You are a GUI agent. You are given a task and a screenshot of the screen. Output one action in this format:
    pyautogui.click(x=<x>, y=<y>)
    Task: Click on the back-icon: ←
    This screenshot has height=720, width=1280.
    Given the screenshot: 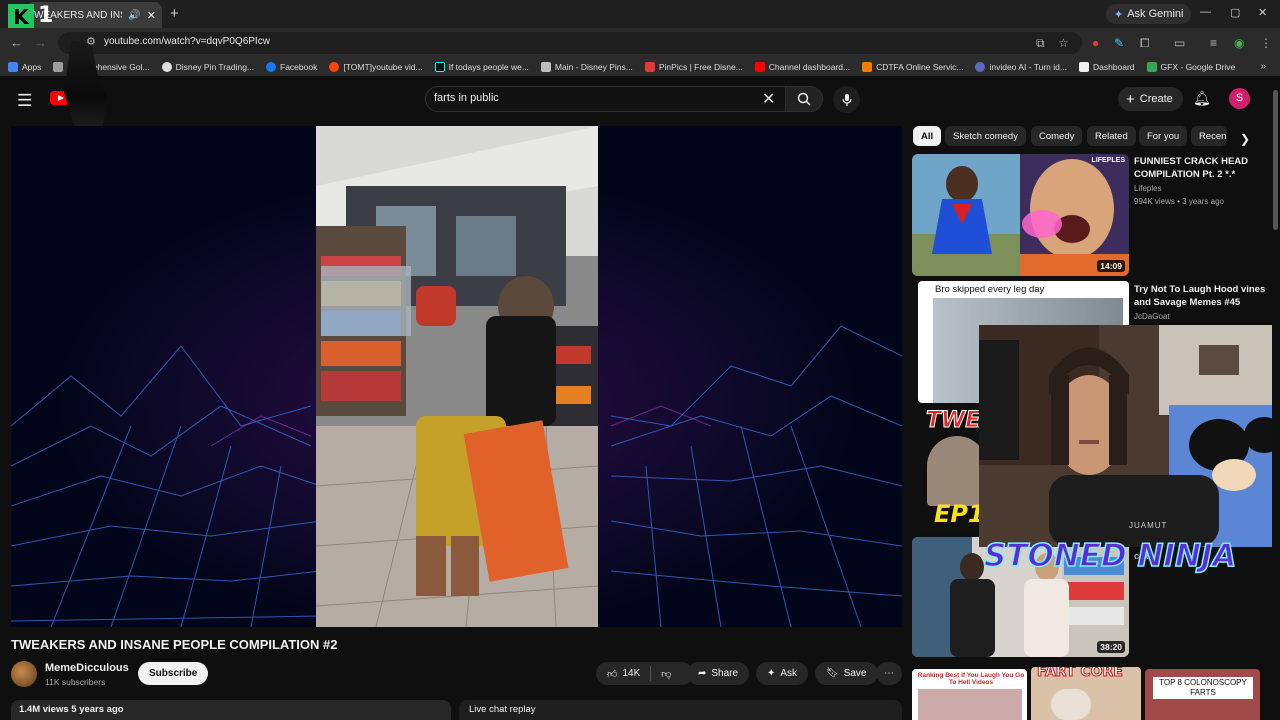 What is the action you would take?
    pyautogui.click(x=16, y=42)
    